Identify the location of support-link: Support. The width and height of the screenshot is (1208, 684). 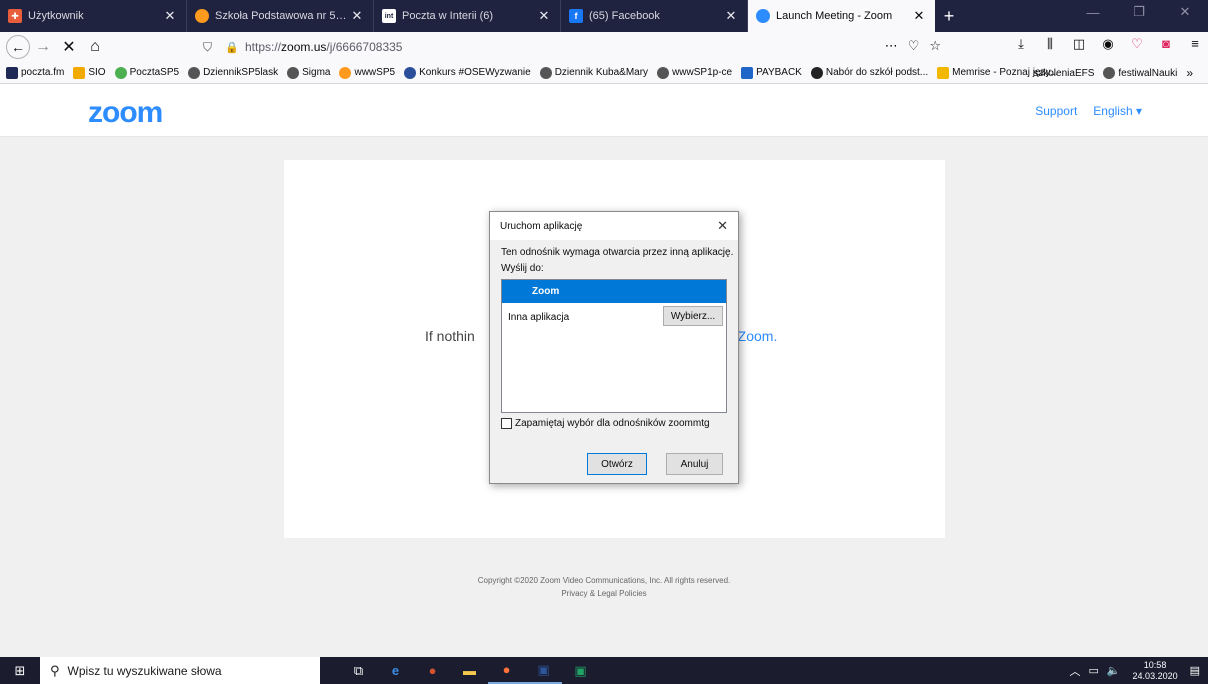
(1056, 111).